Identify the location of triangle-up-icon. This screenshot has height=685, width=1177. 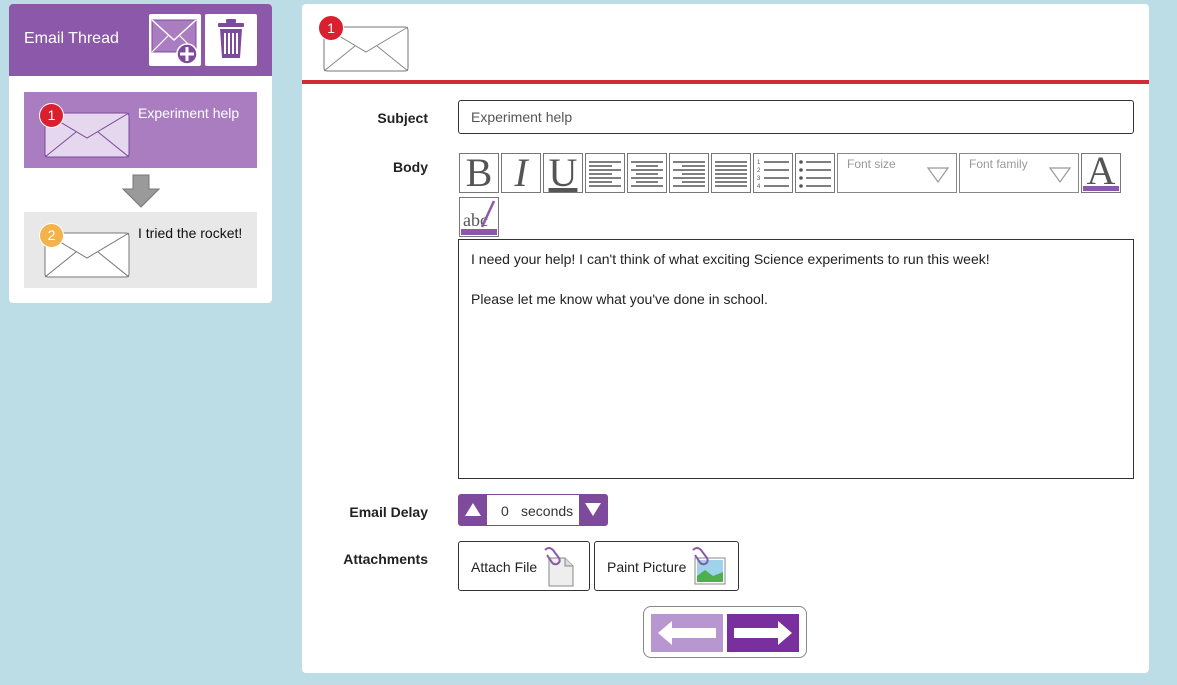
(473, 509).